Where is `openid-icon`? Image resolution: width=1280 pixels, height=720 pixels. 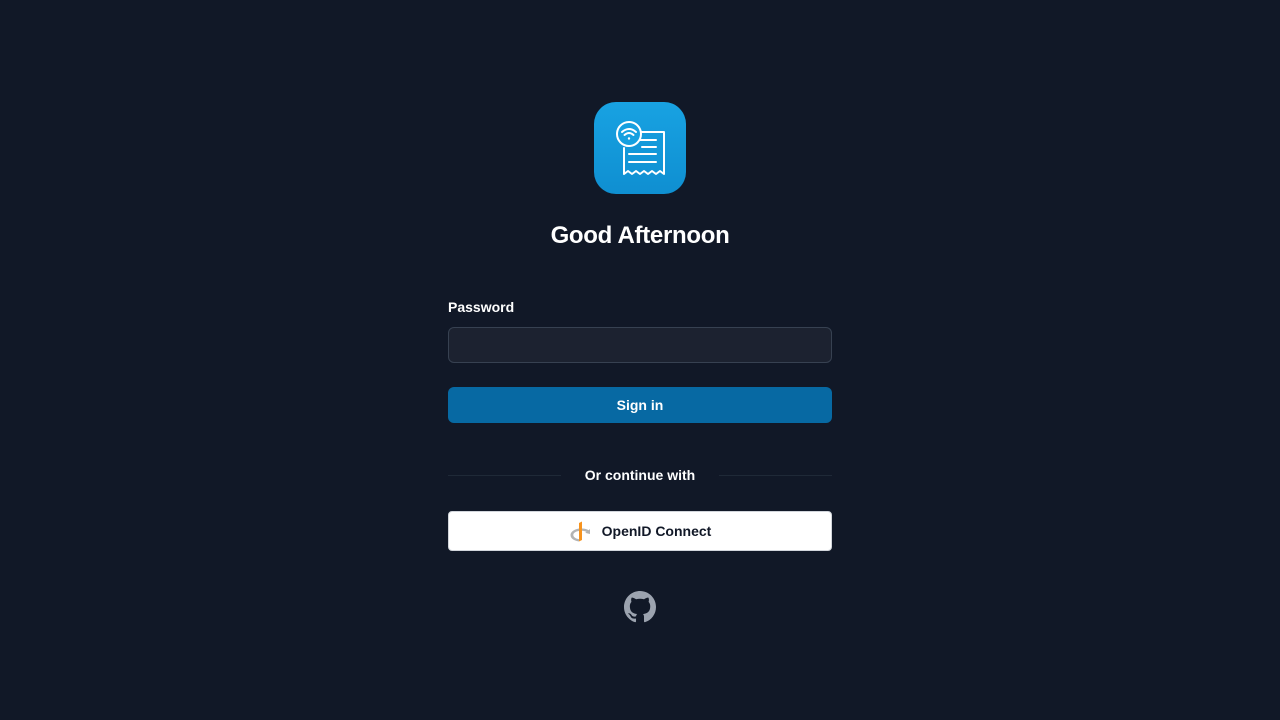 openid-icon is located at coordinates (580, 531).